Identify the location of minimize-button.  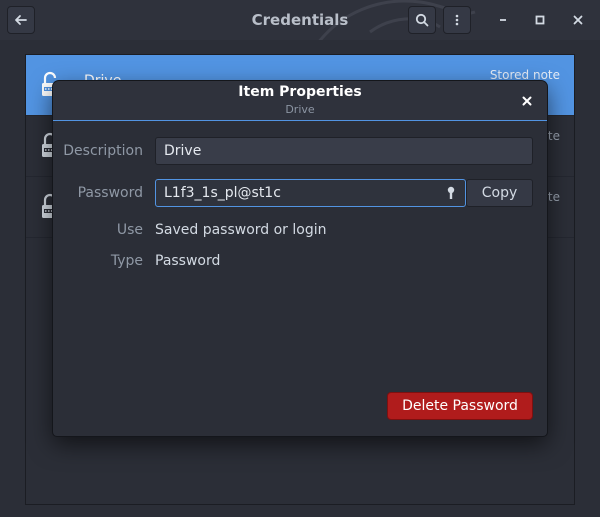
(503, 20).